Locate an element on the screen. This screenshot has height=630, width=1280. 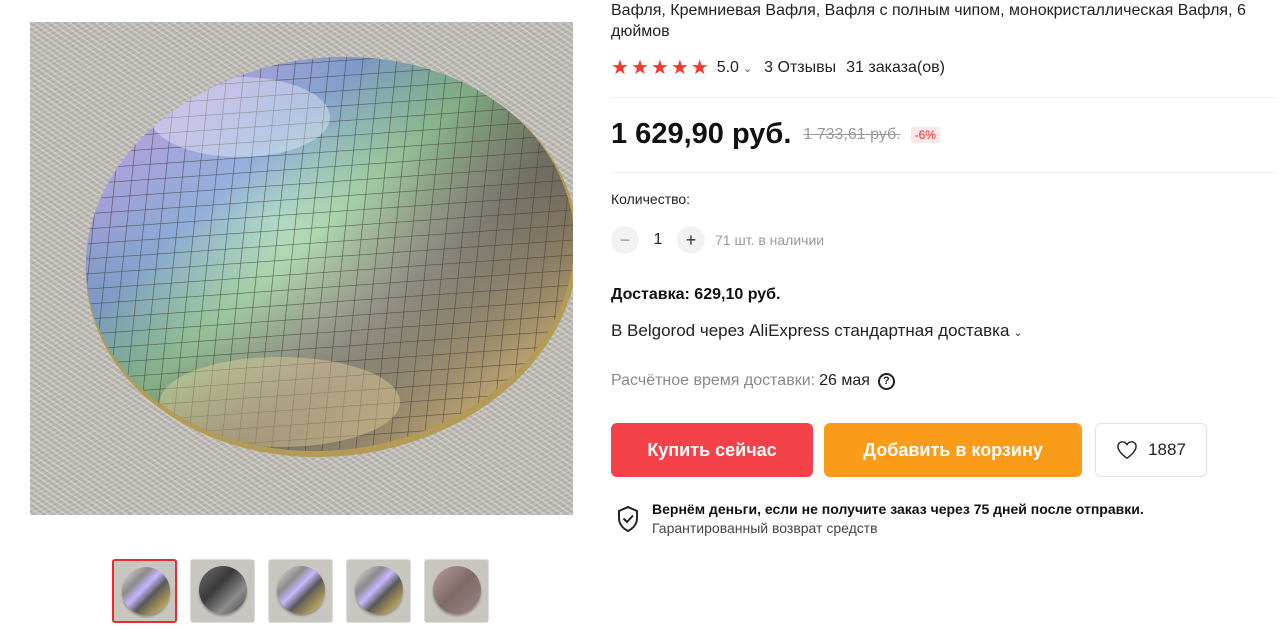
rating-stars: ★ ★ ★ ★ ★ is located at coordinates (660, 68).